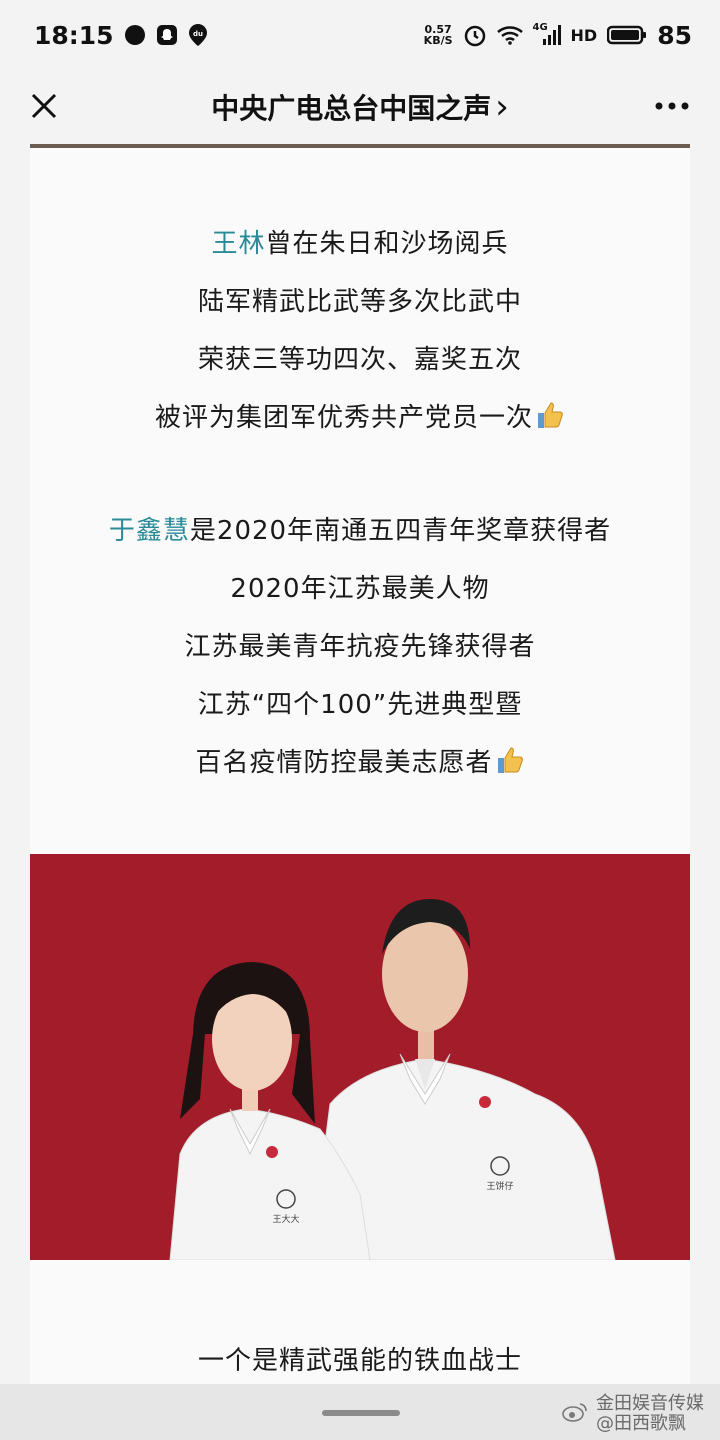  Describe the element at coordinates (351, 108) in the screenshot. I see `account-title: 中央广电总台中国之声` at that location.